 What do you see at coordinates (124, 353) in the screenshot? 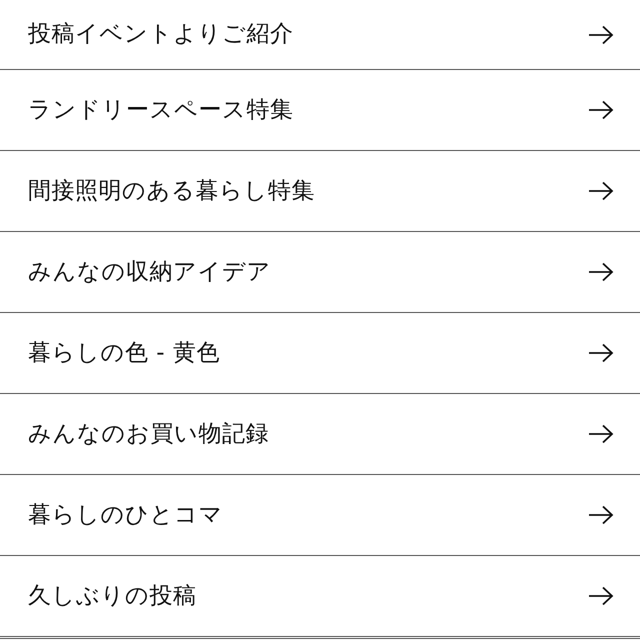
I see `item-label: 暮らしの色 - 黄色` at bounding box center [124, 353].